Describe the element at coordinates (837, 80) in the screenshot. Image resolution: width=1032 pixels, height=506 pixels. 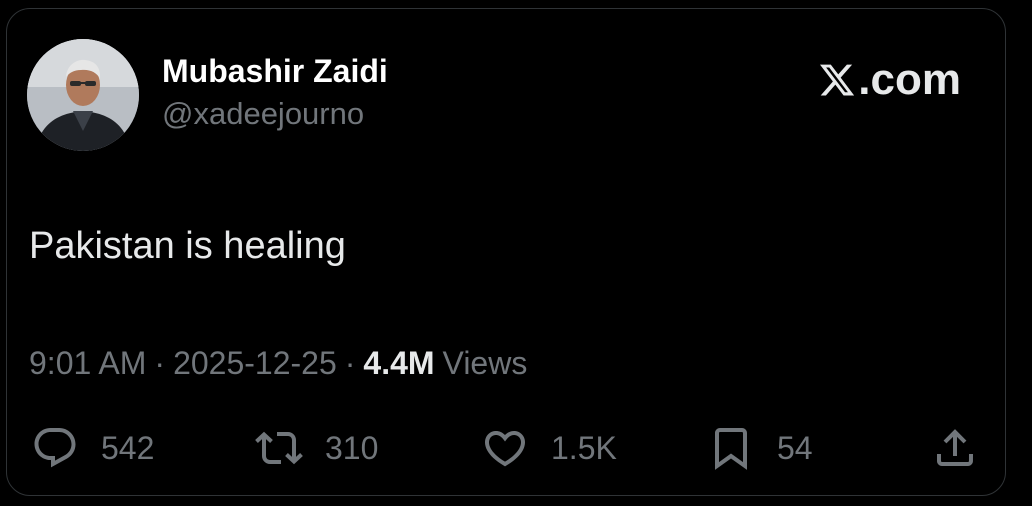
I see `x-logo-icon` at that location.